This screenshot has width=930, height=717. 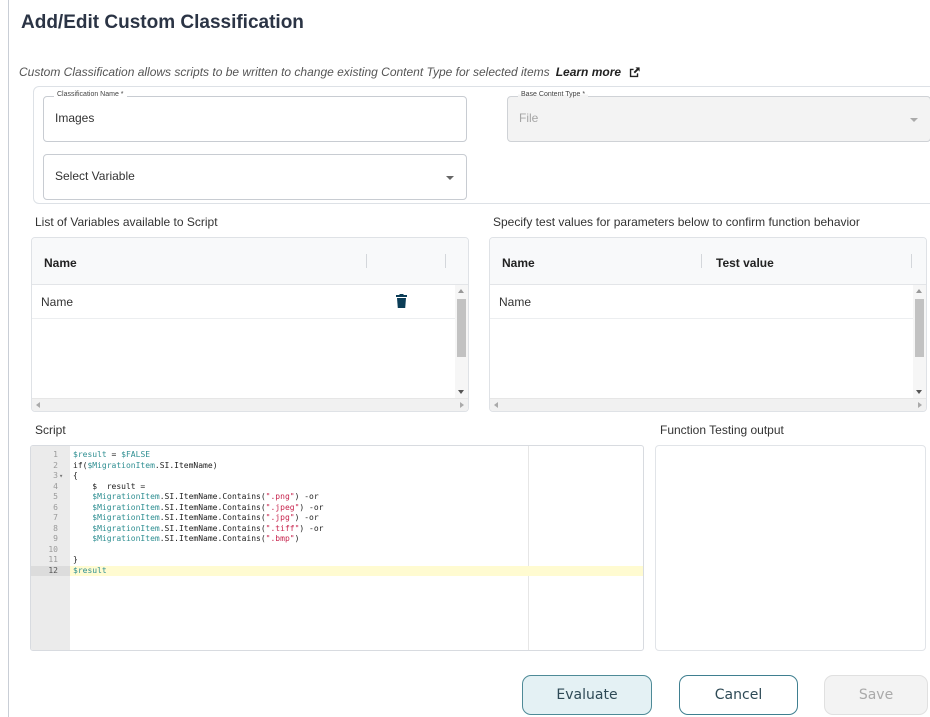 What do you see at coordinates (337, 476) in the screenshot?
I see `code-line: 3 ▾ {` at bounding box center [337, 476].